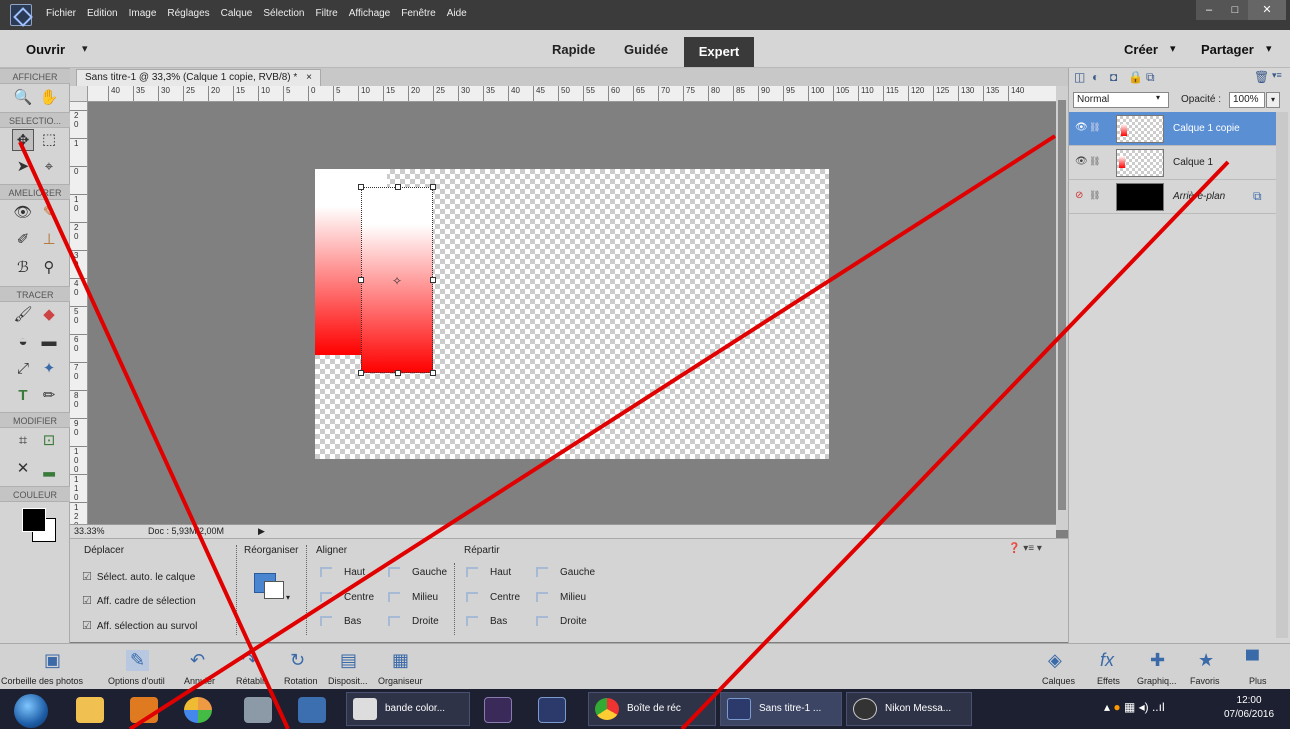 The height and width of the screenshot is (729, 1290). I want to click on effects-icon: fx, so click(1107, 660).